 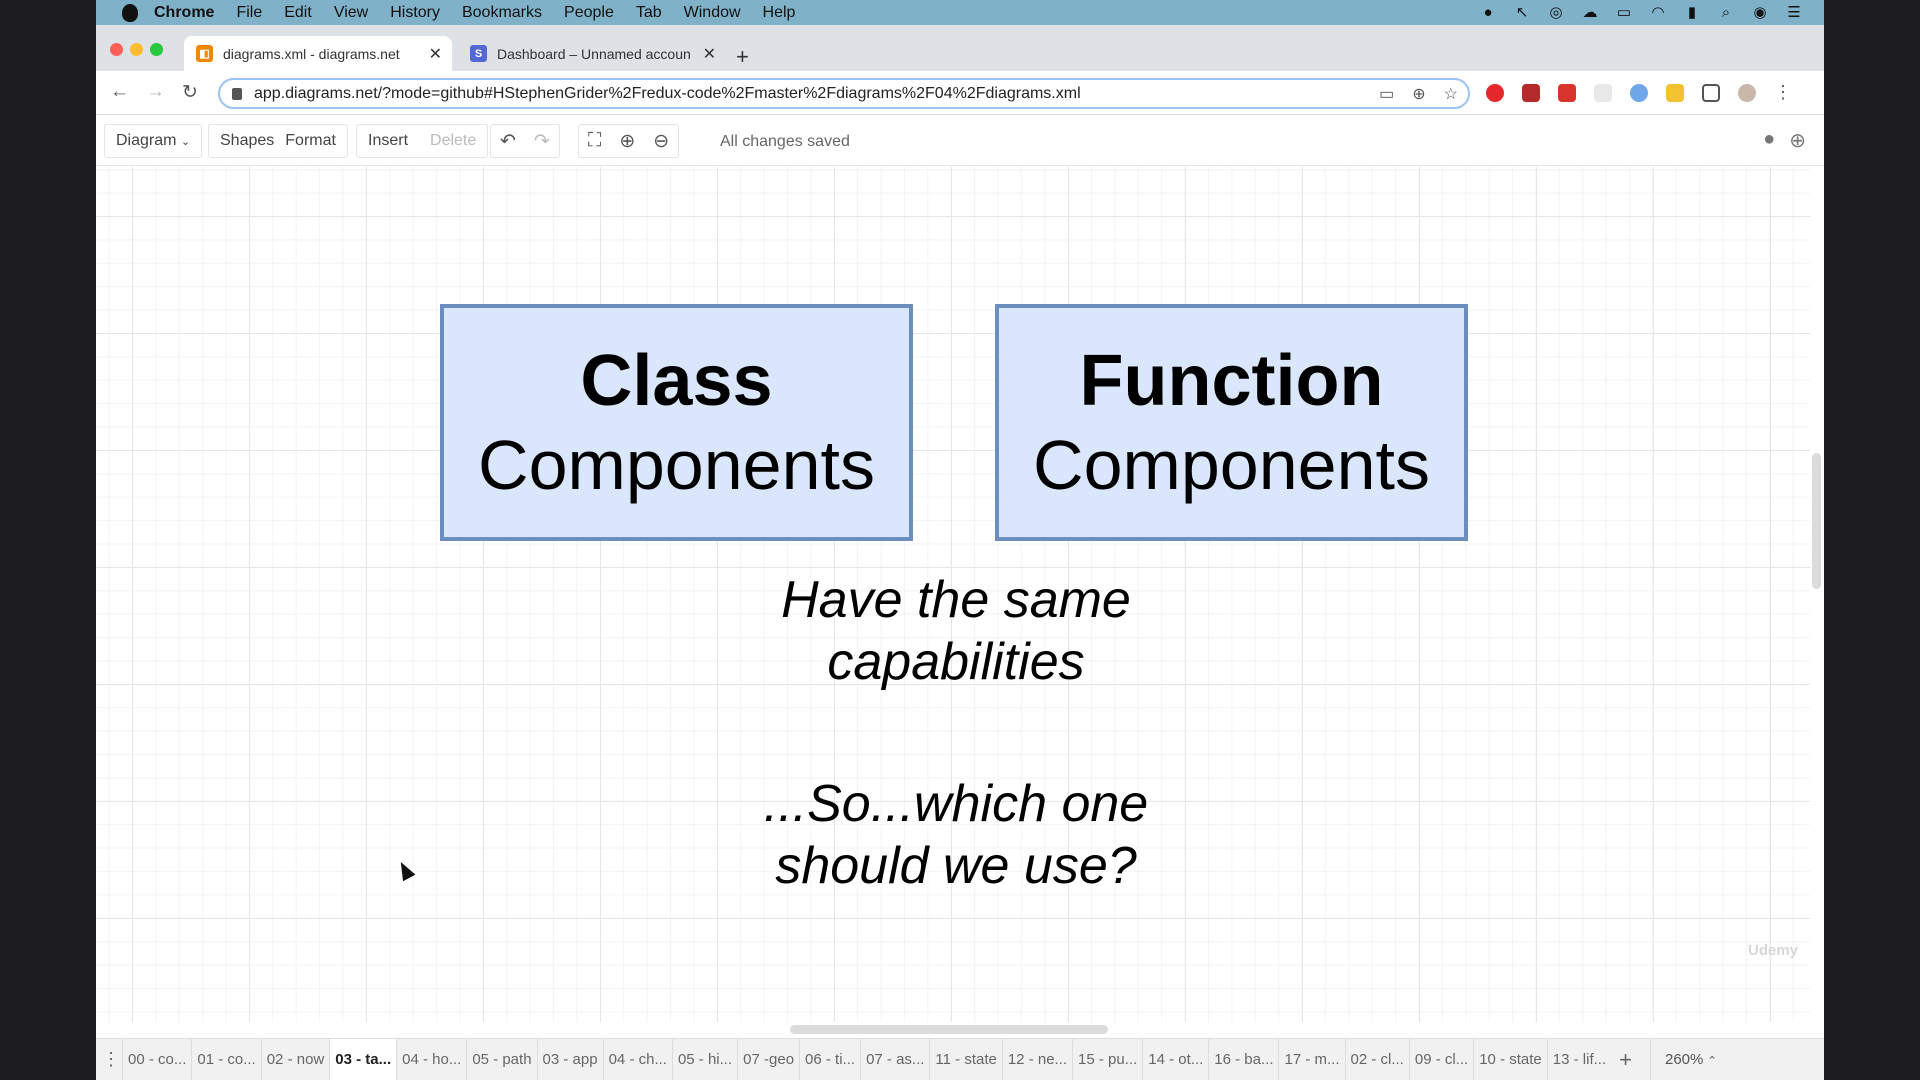 I want to click on spotlight-search-icon: ⌕, so click(x=1726, y=12).